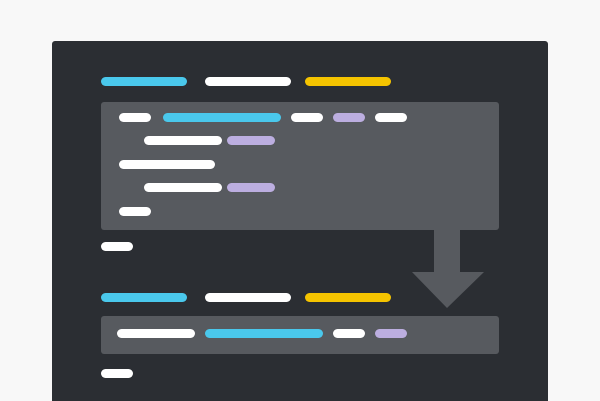 The height and width of the screenshot is (401, 600). What do you see at coordinates (448, 268) in the screenshot?
I see `down-arrow-icon` at bounding box center [448, 268].